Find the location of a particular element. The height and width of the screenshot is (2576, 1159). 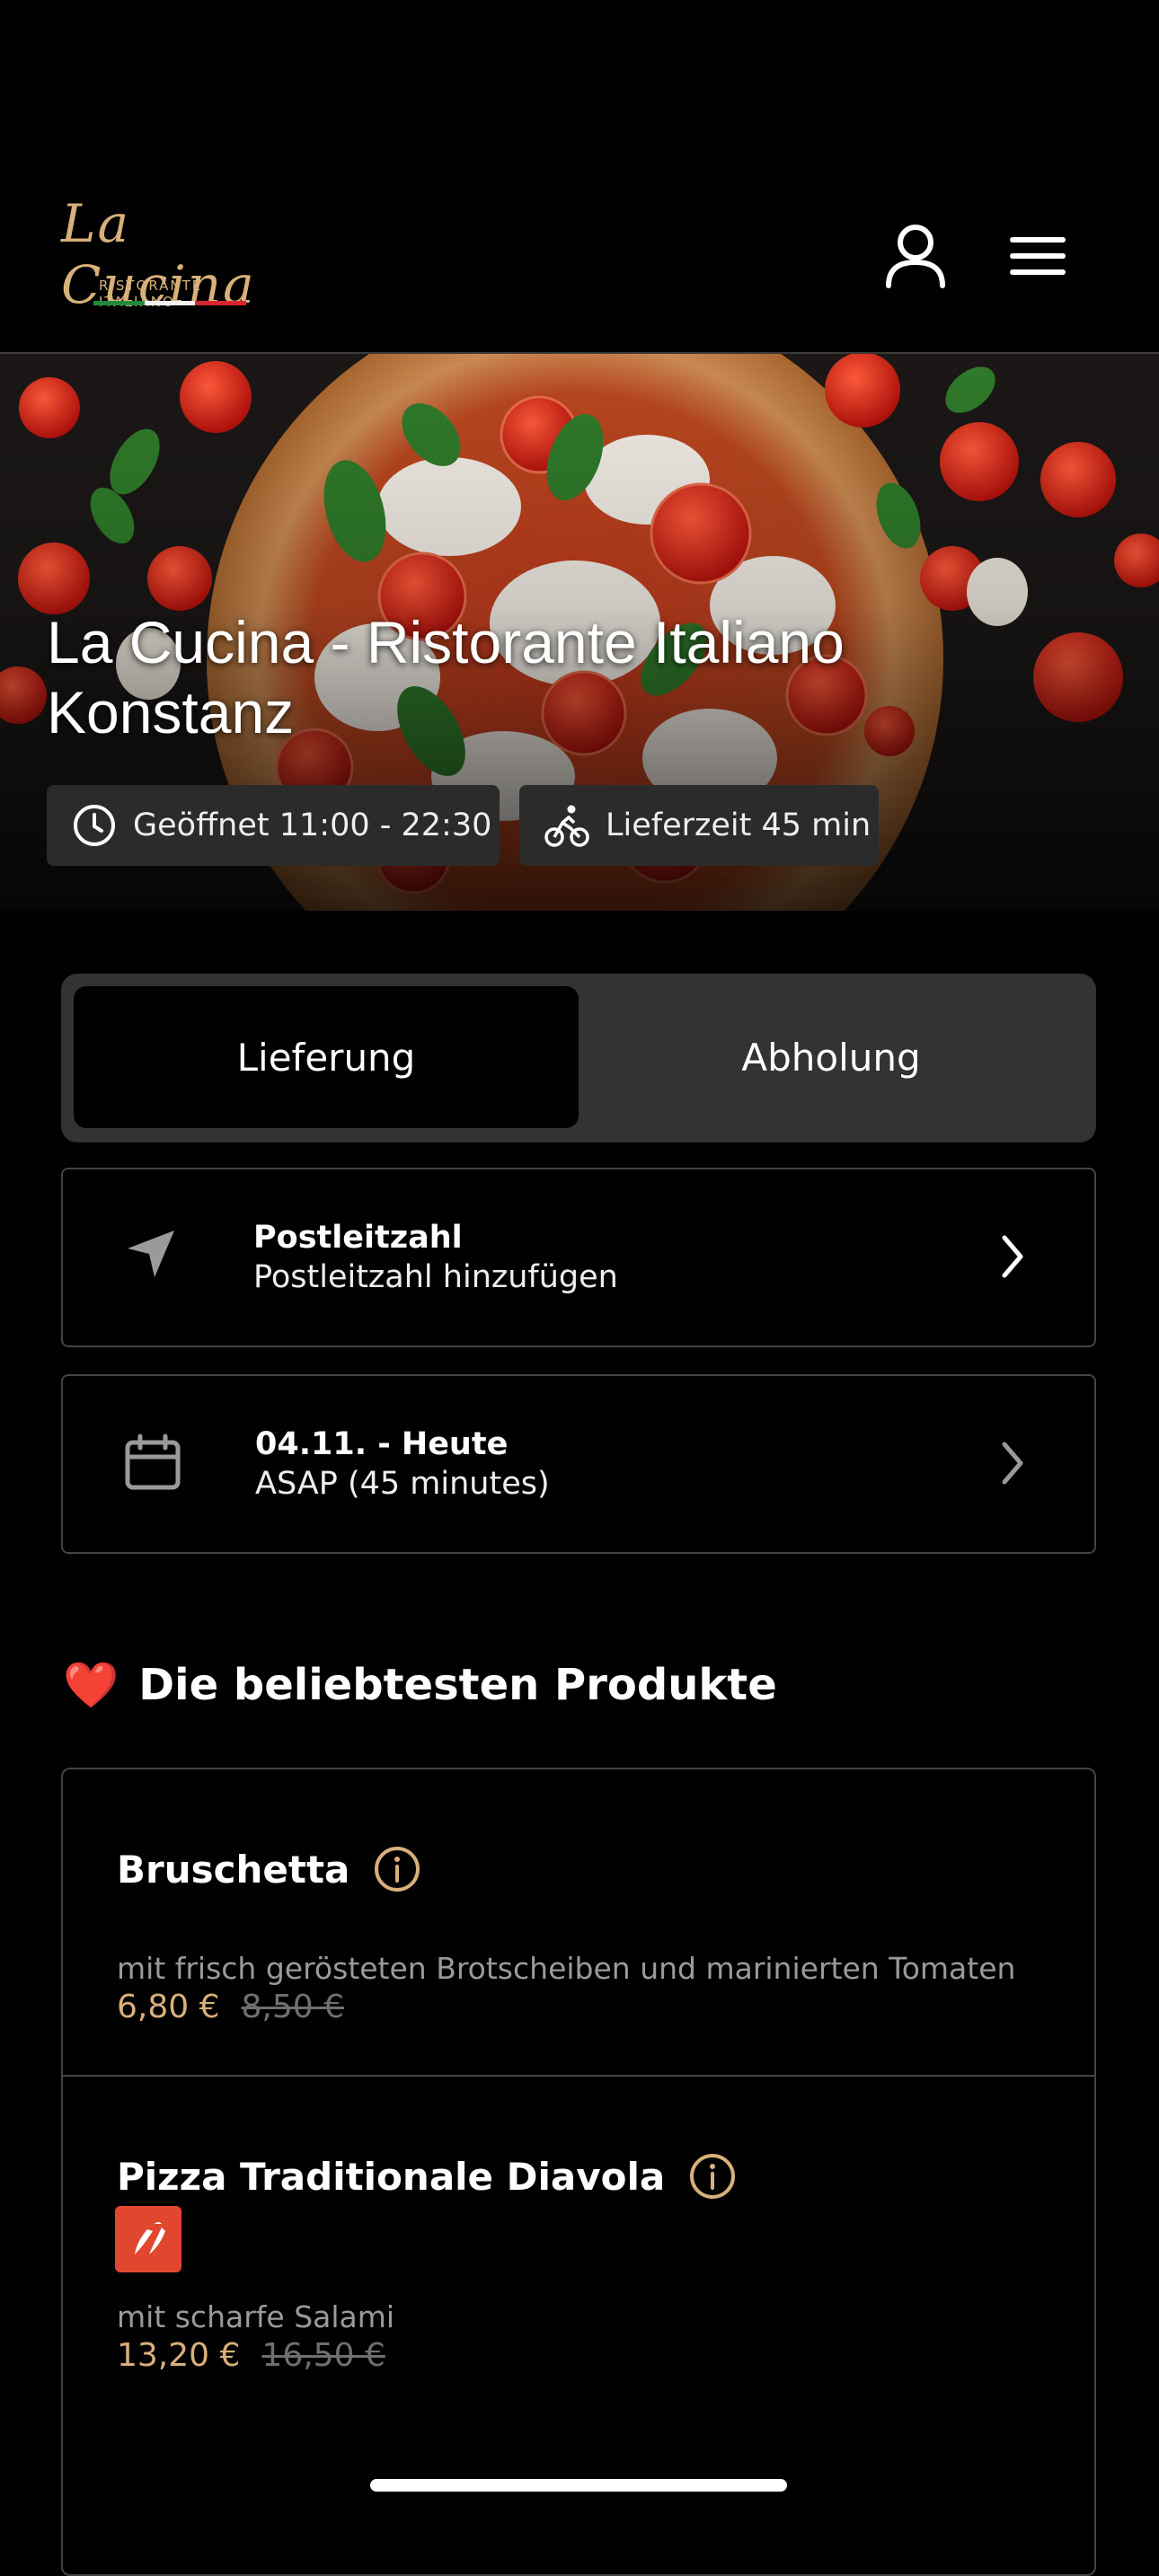

popular-products-title: Die beliebtesten Produkte is located at coordinates (457, 1685).